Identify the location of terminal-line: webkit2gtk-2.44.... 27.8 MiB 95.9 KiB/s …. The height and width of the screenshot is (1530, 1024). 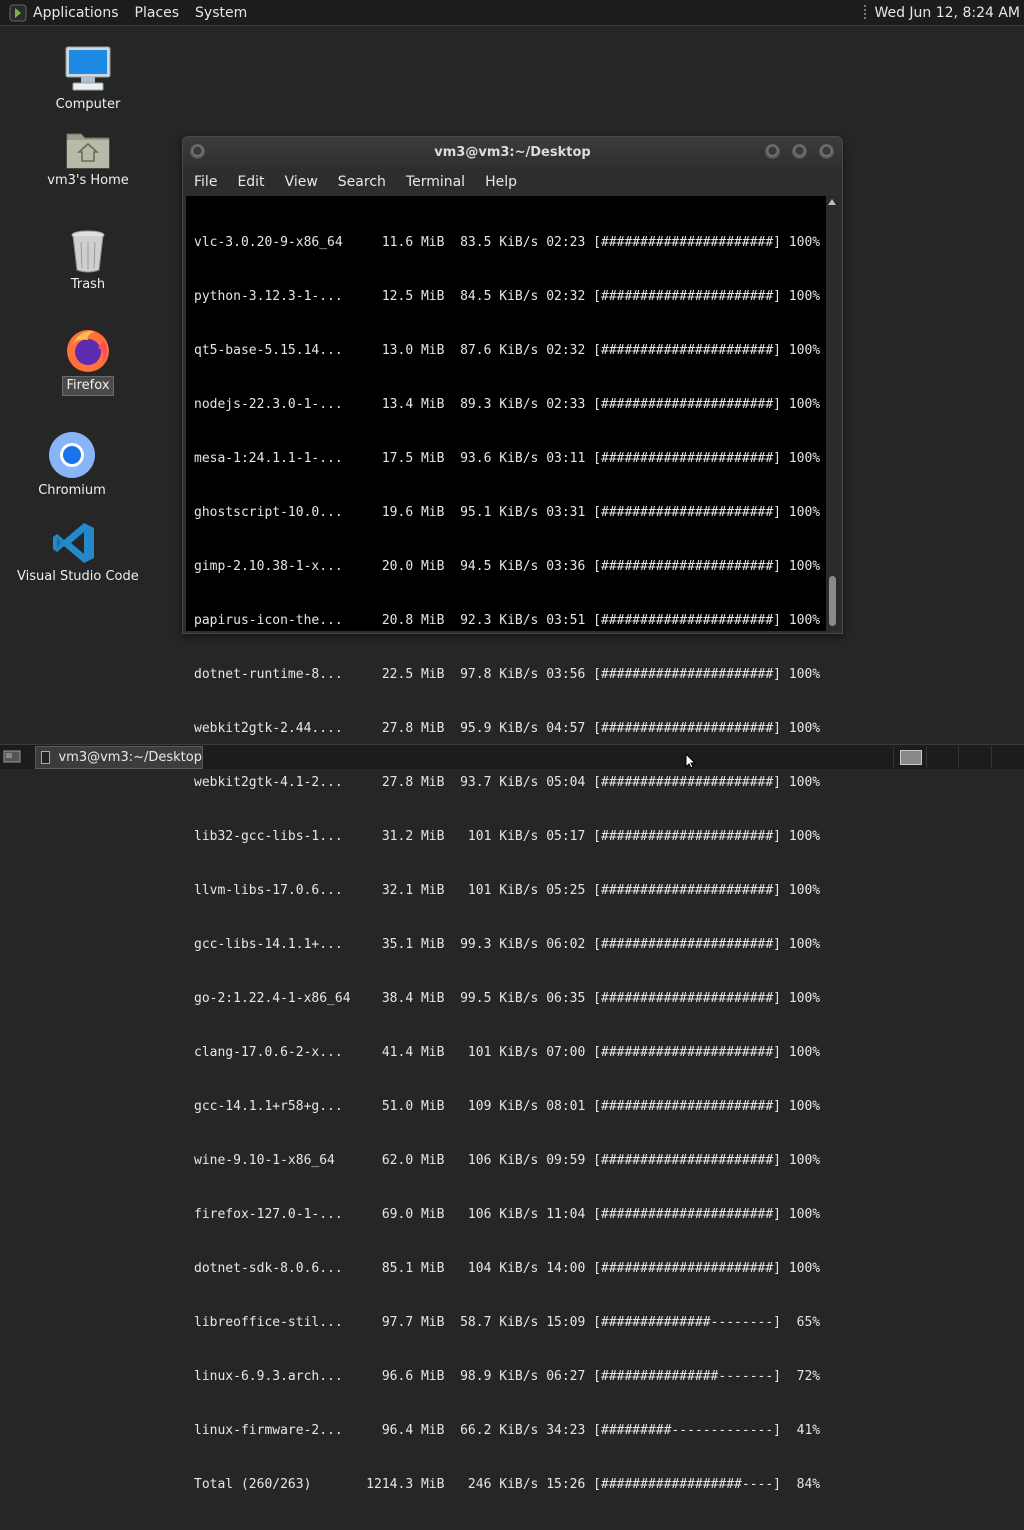
(507, 728).